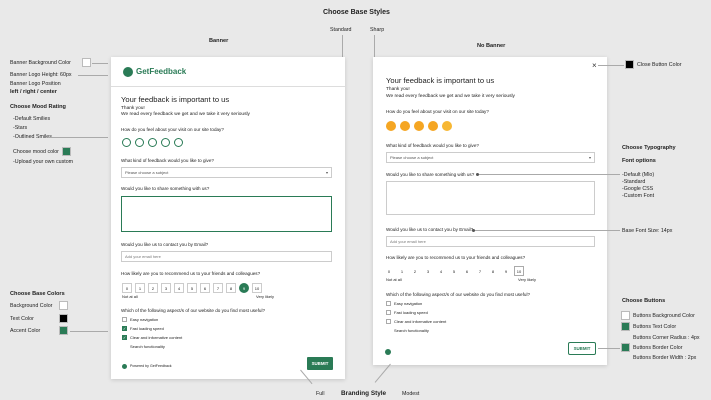 This screenshot has height=400, width=711. I want to click on nps-low-label: Not at all, so click(130, 296).